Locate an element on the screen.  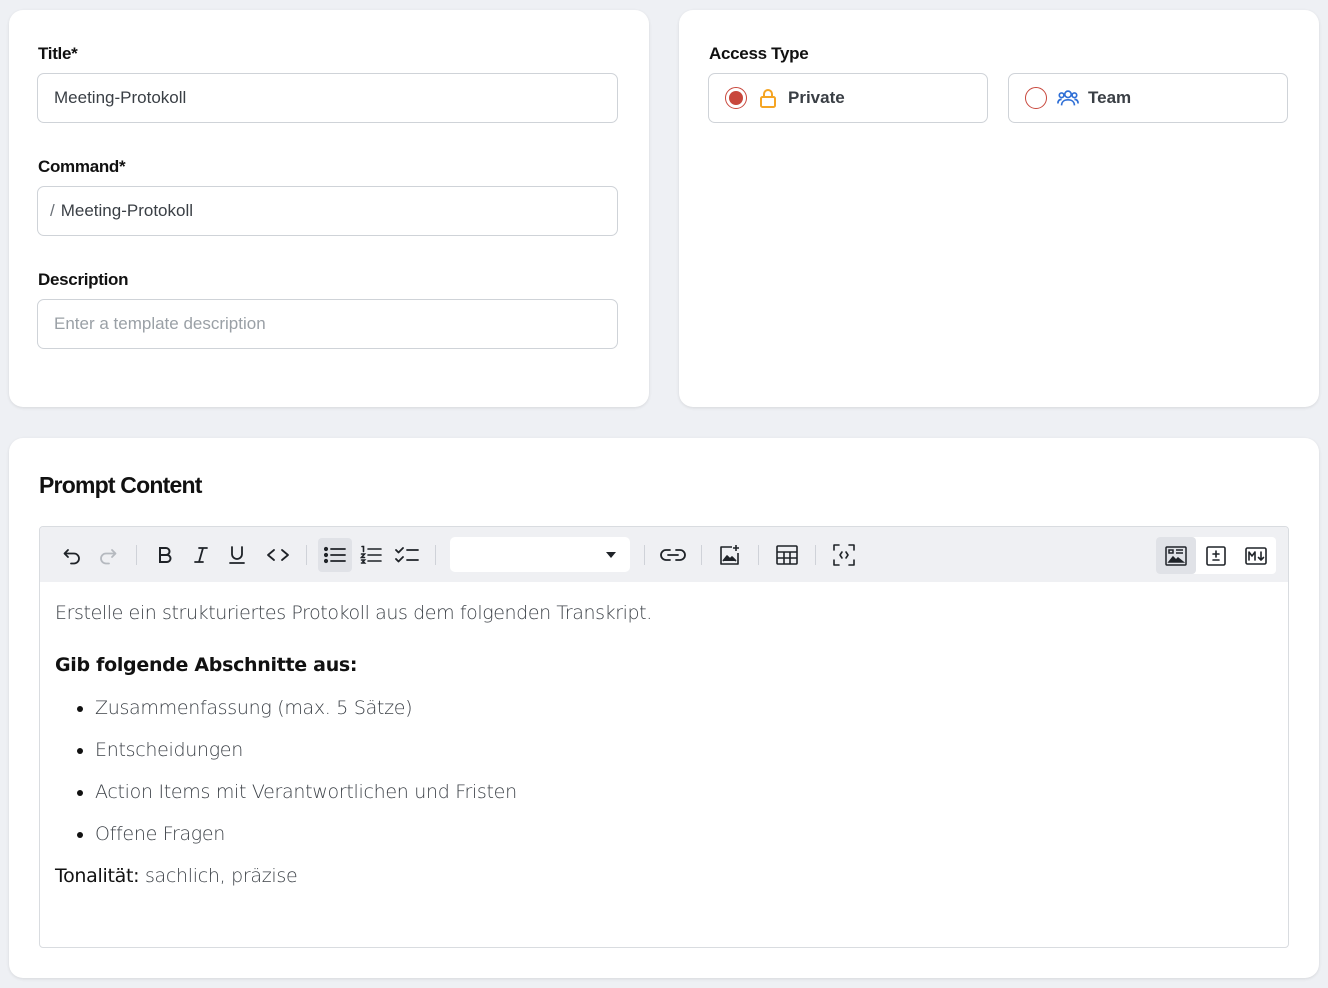
access-option-team-label: Team is located at coordinates (1110, 97).